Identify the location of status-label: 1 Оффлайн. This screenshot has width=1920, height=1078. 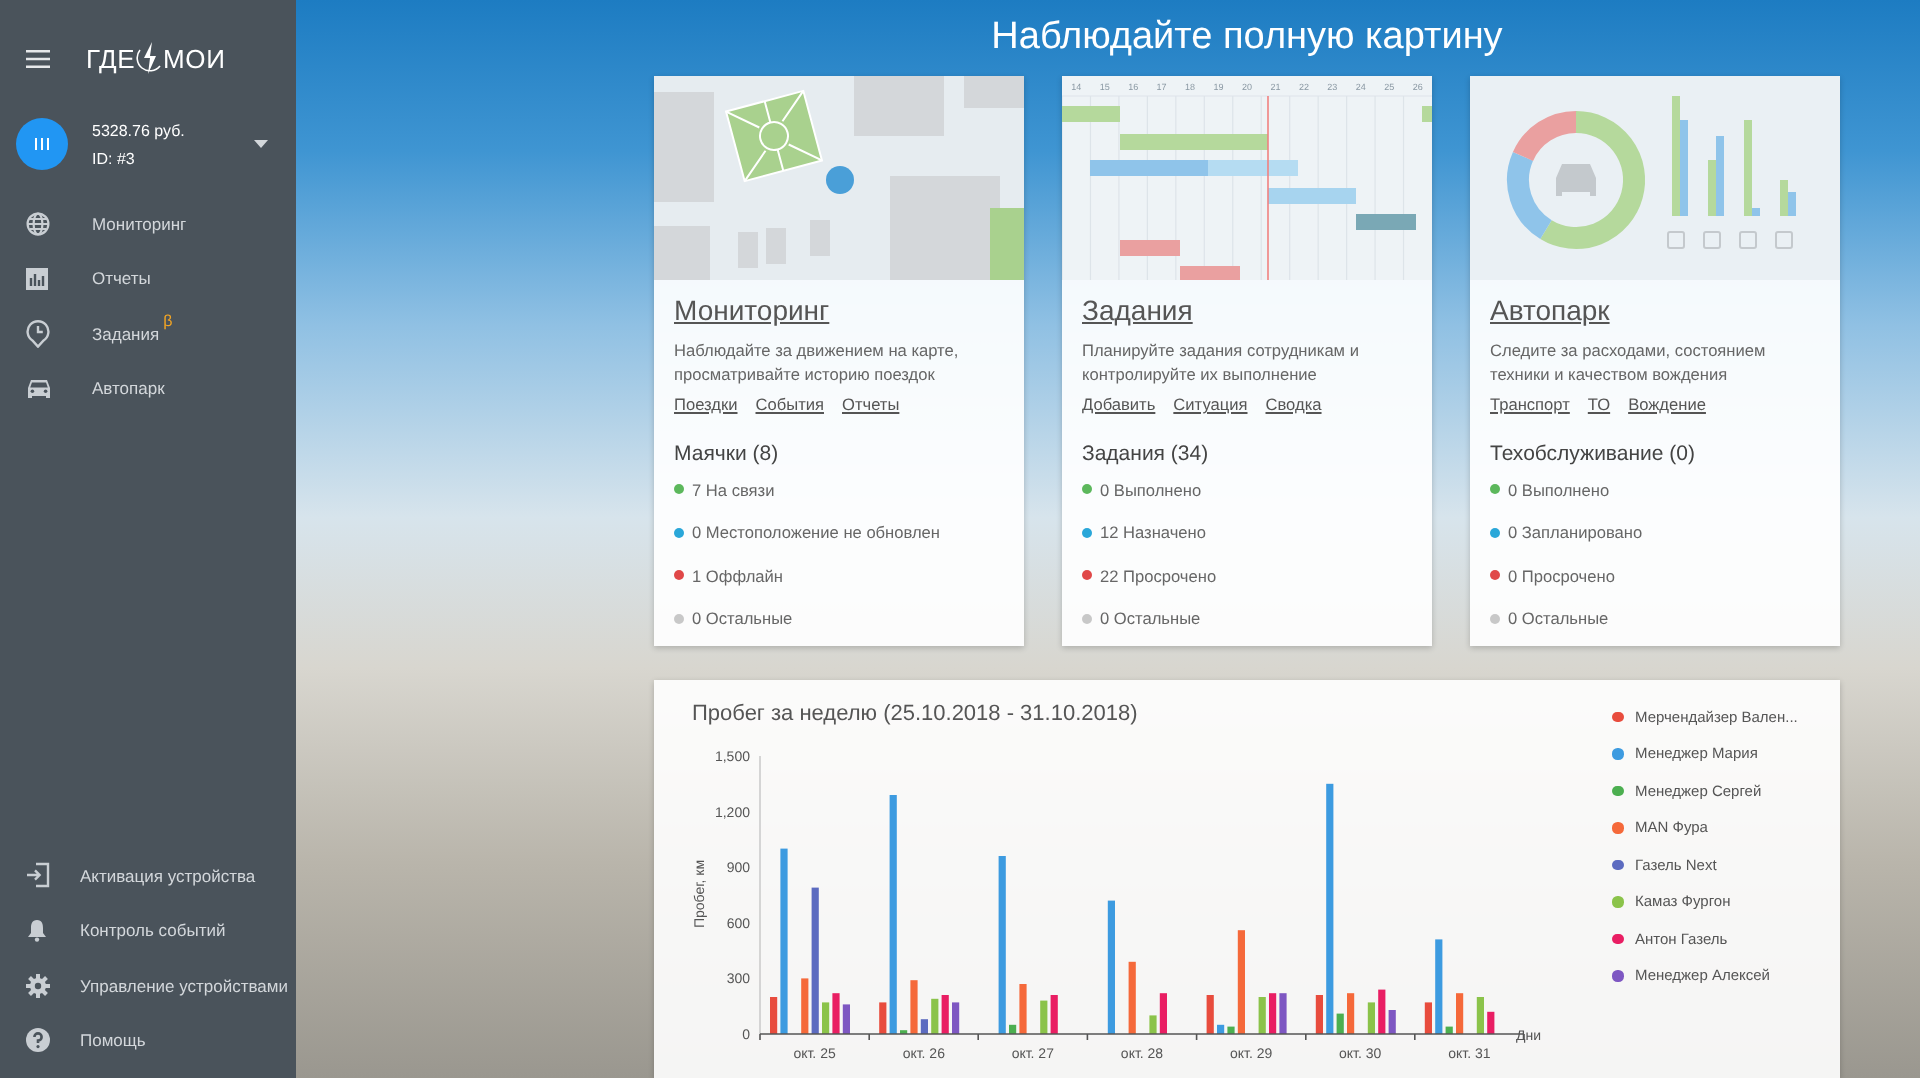
(738, 575).